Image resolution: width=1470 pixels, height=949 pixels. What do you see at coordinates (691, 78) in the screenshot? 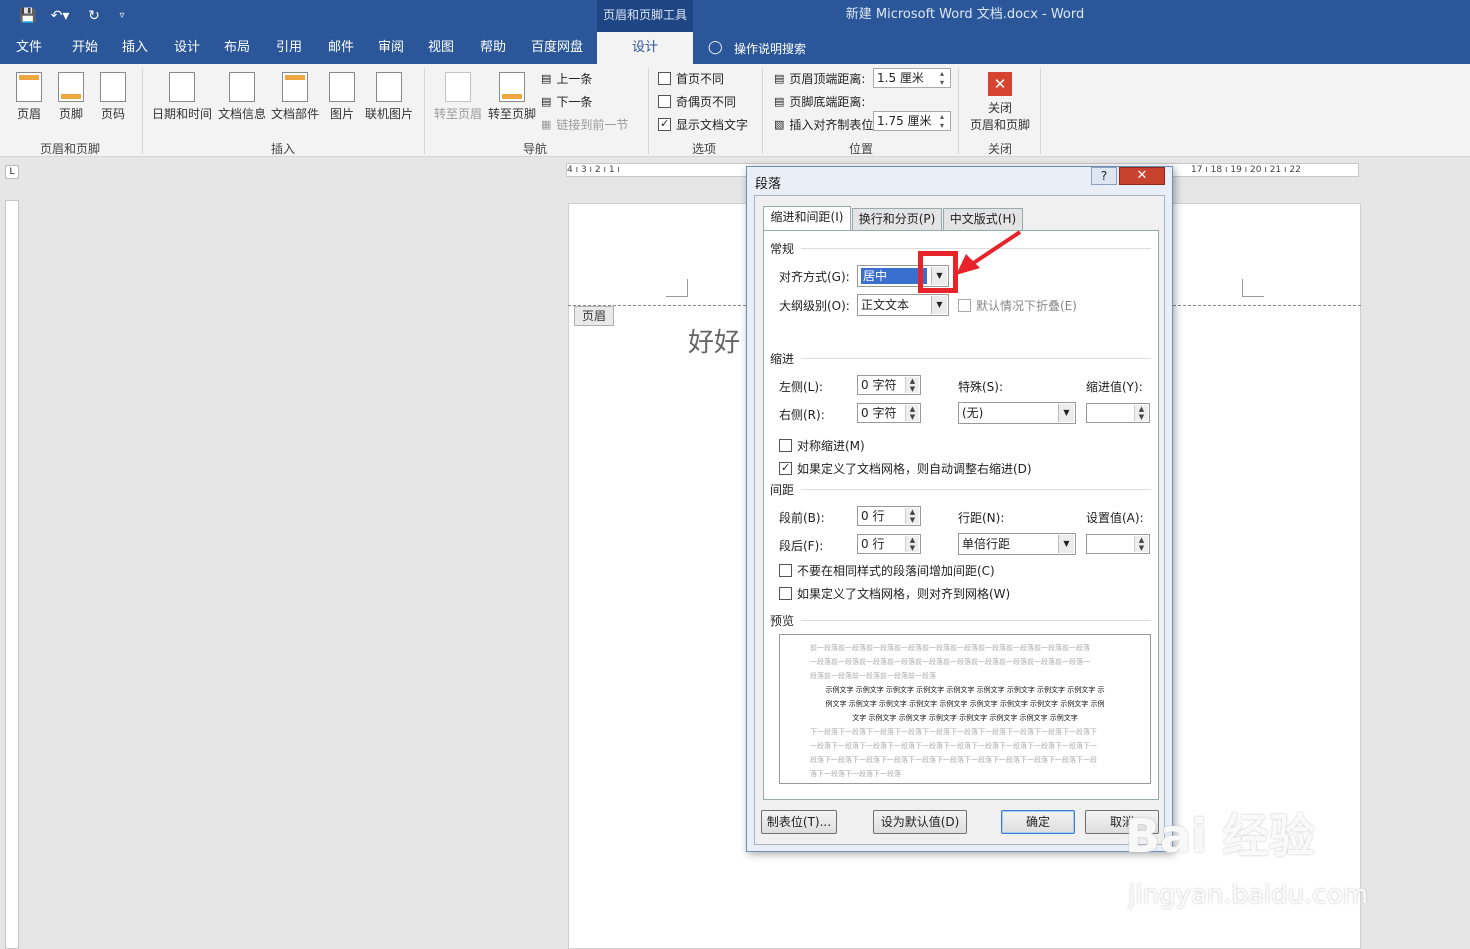
I see `different-first-page-checkbox: 首页不同` at bounding box center [691, 78].